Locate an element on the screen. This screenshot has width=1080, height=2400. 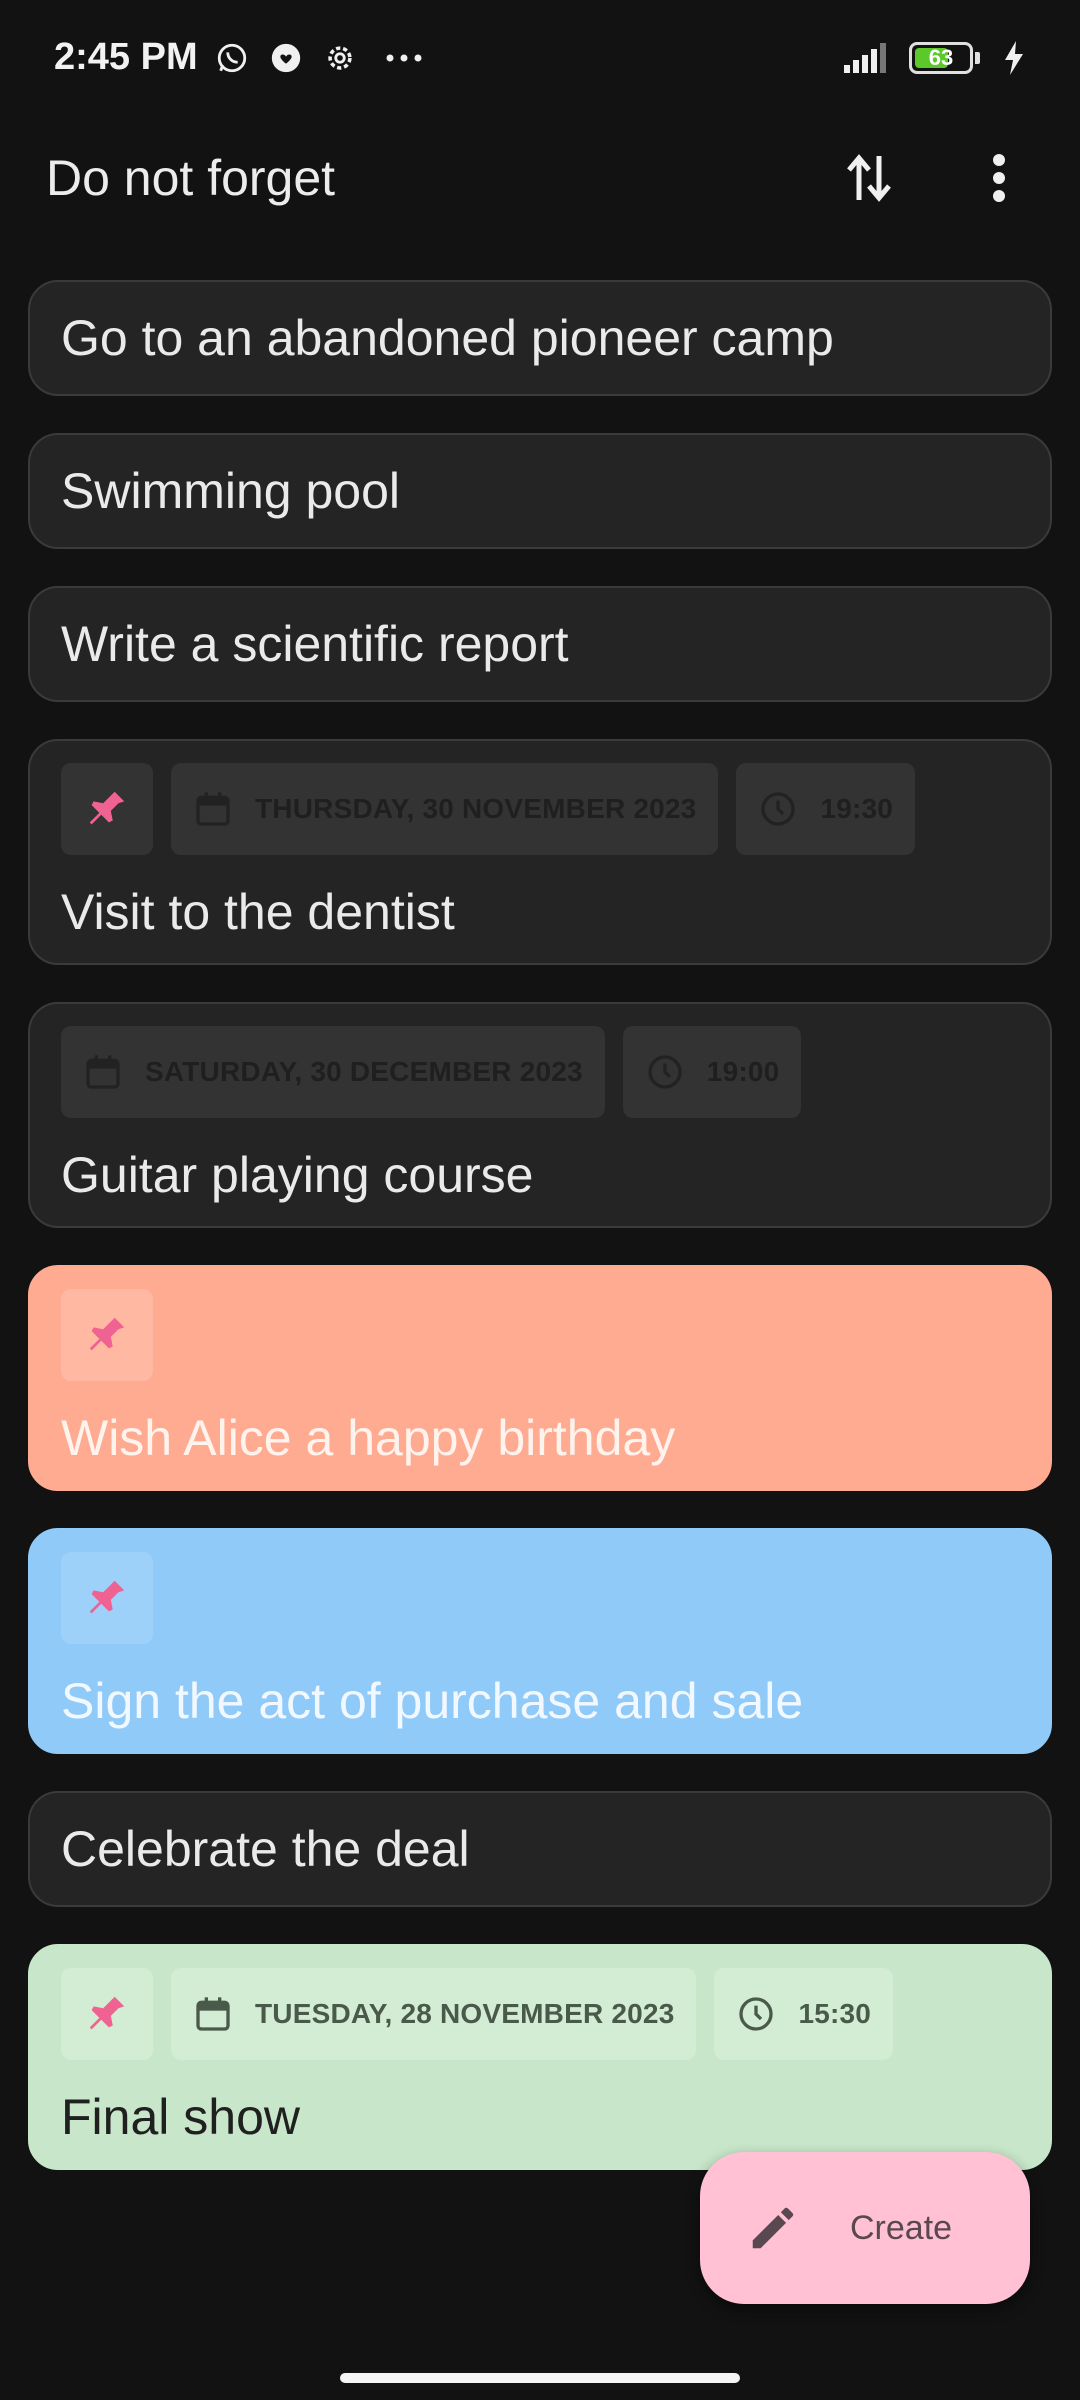
note-chips: TUESDAY, 28 NOVEMBER 2023 15:30 is located at coordinates (540, 2014).